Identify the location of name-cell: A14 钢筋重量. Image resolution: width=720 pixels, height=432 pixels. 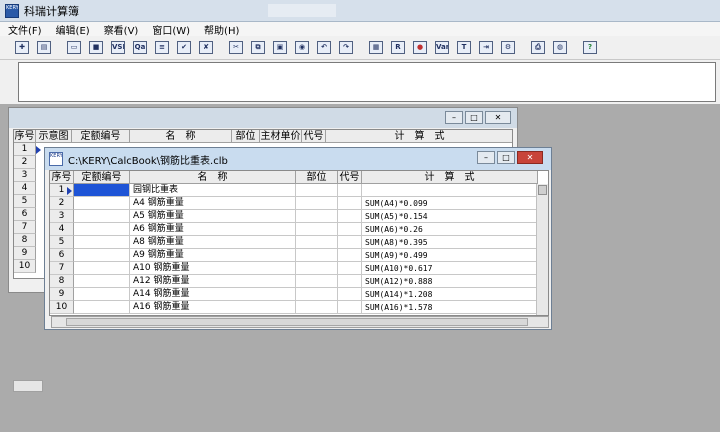
(213, 294).